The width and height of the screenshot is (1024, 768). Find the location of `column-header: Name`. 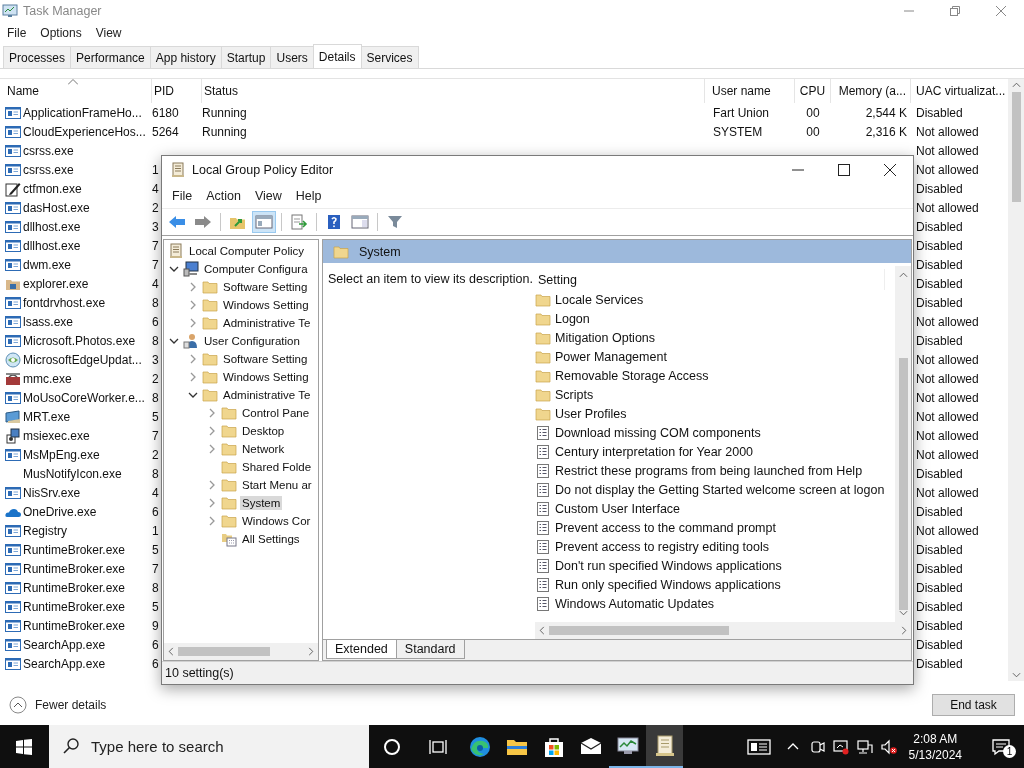

column-header: Name is located at coordinates (23, 91).